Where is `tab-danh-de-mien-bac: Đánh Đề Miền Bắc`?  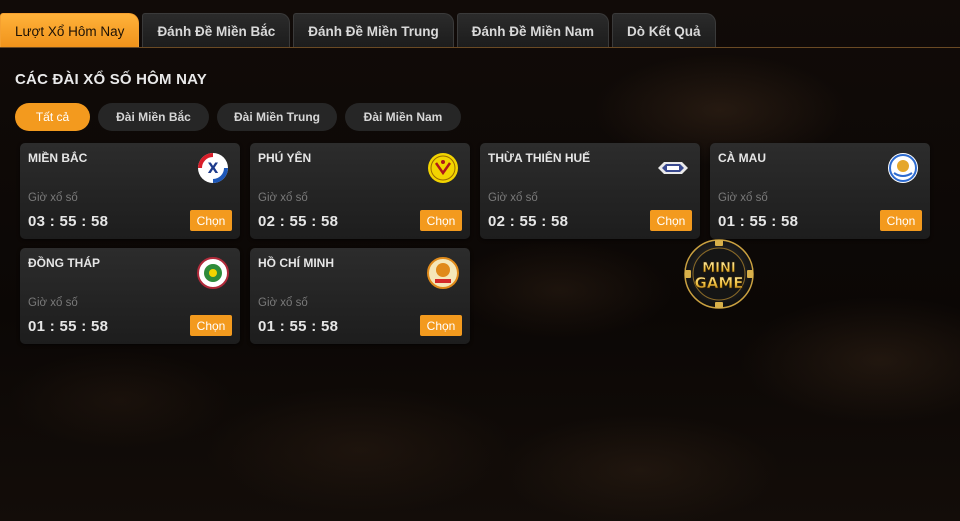
tab-danh-de-mien-bac: Đánh Đề Miền Bắc is located at coordinates (216, 30).